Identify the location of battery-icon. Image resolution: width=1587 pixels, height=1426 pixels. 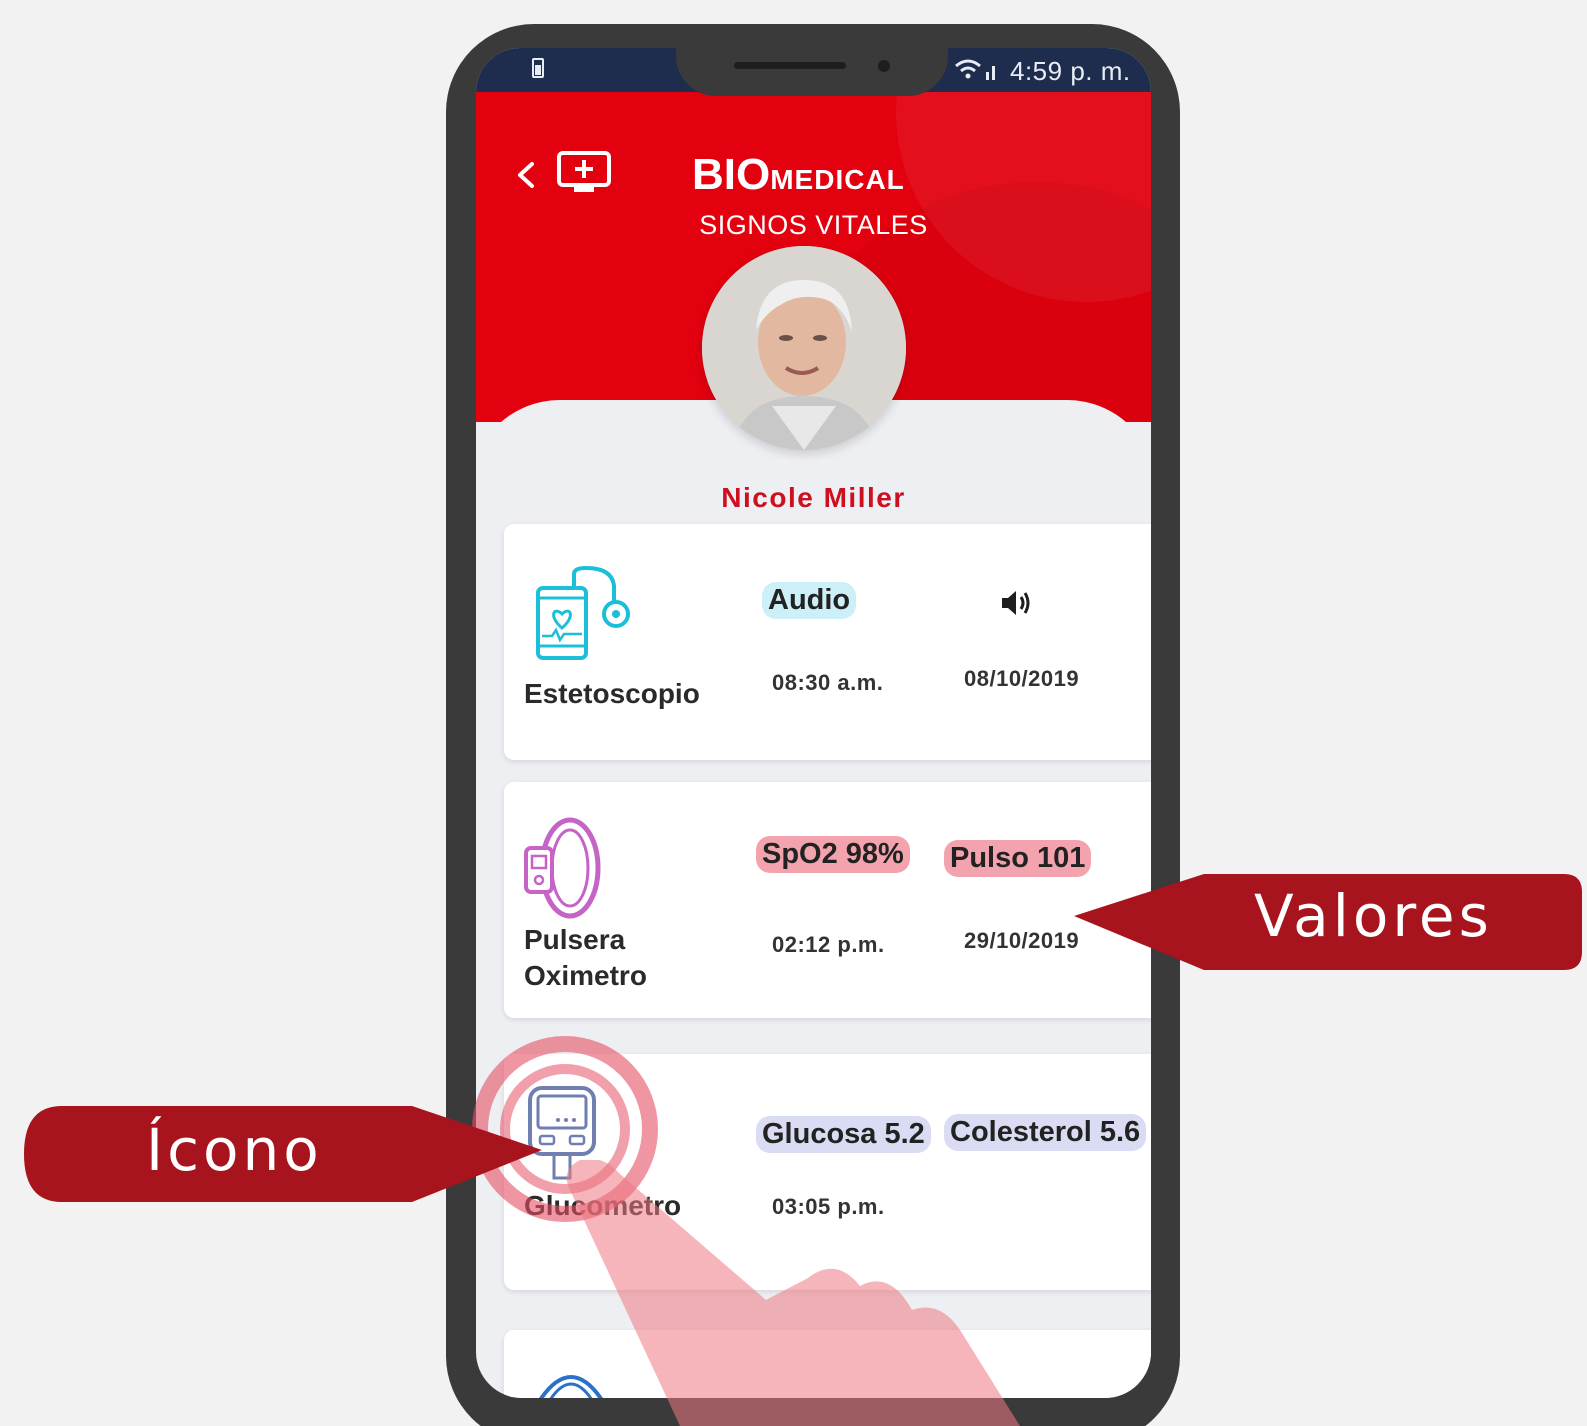
(538, 68).